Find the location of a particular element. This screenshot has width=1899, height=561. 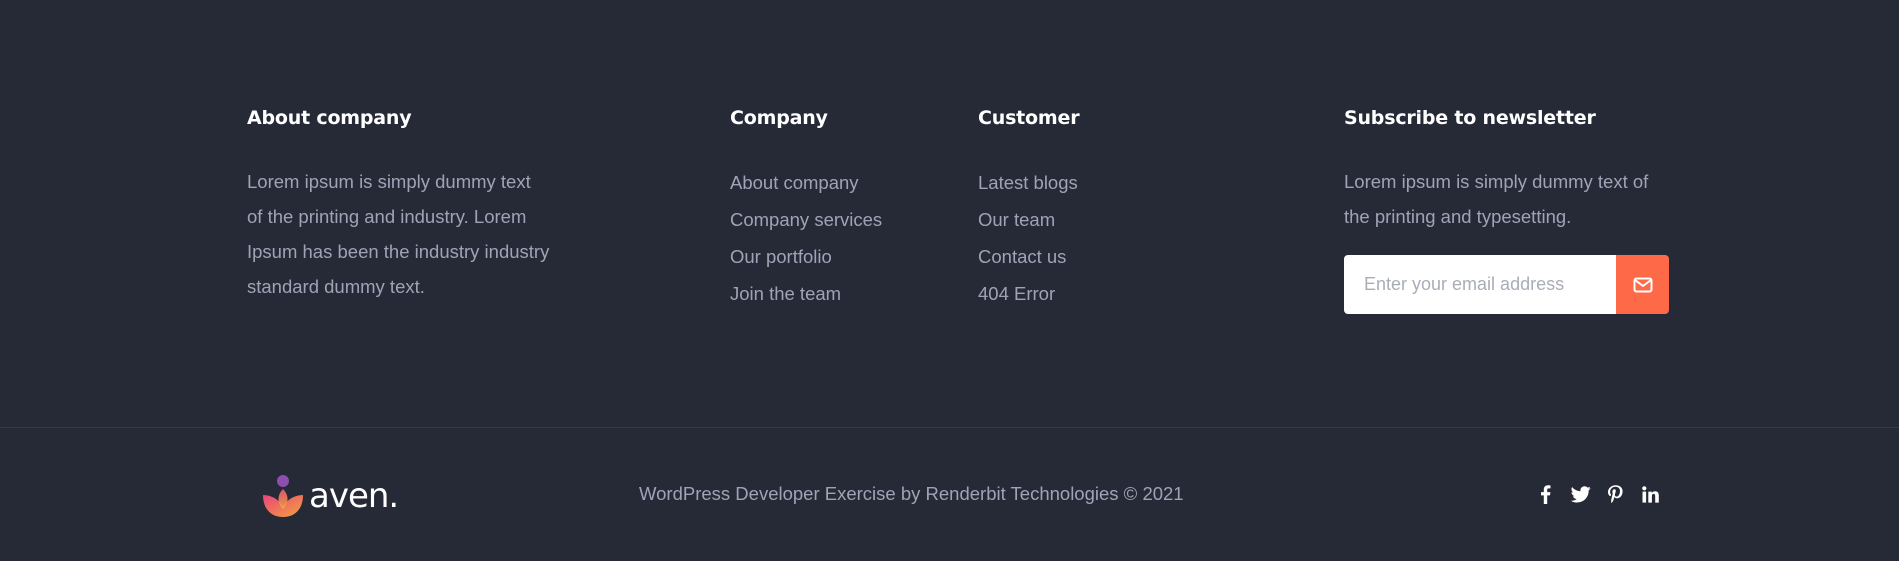

pinterest-link is located at coordinates (1615, 494).